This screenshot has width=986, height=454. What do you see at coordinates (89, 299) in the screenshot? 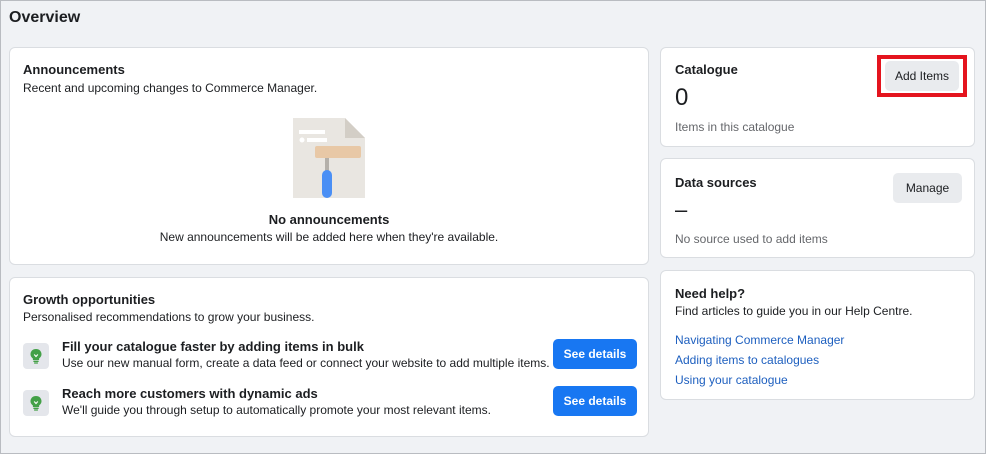
I see `growth-title: Growth opportunities` at bounding box center [89, 299].